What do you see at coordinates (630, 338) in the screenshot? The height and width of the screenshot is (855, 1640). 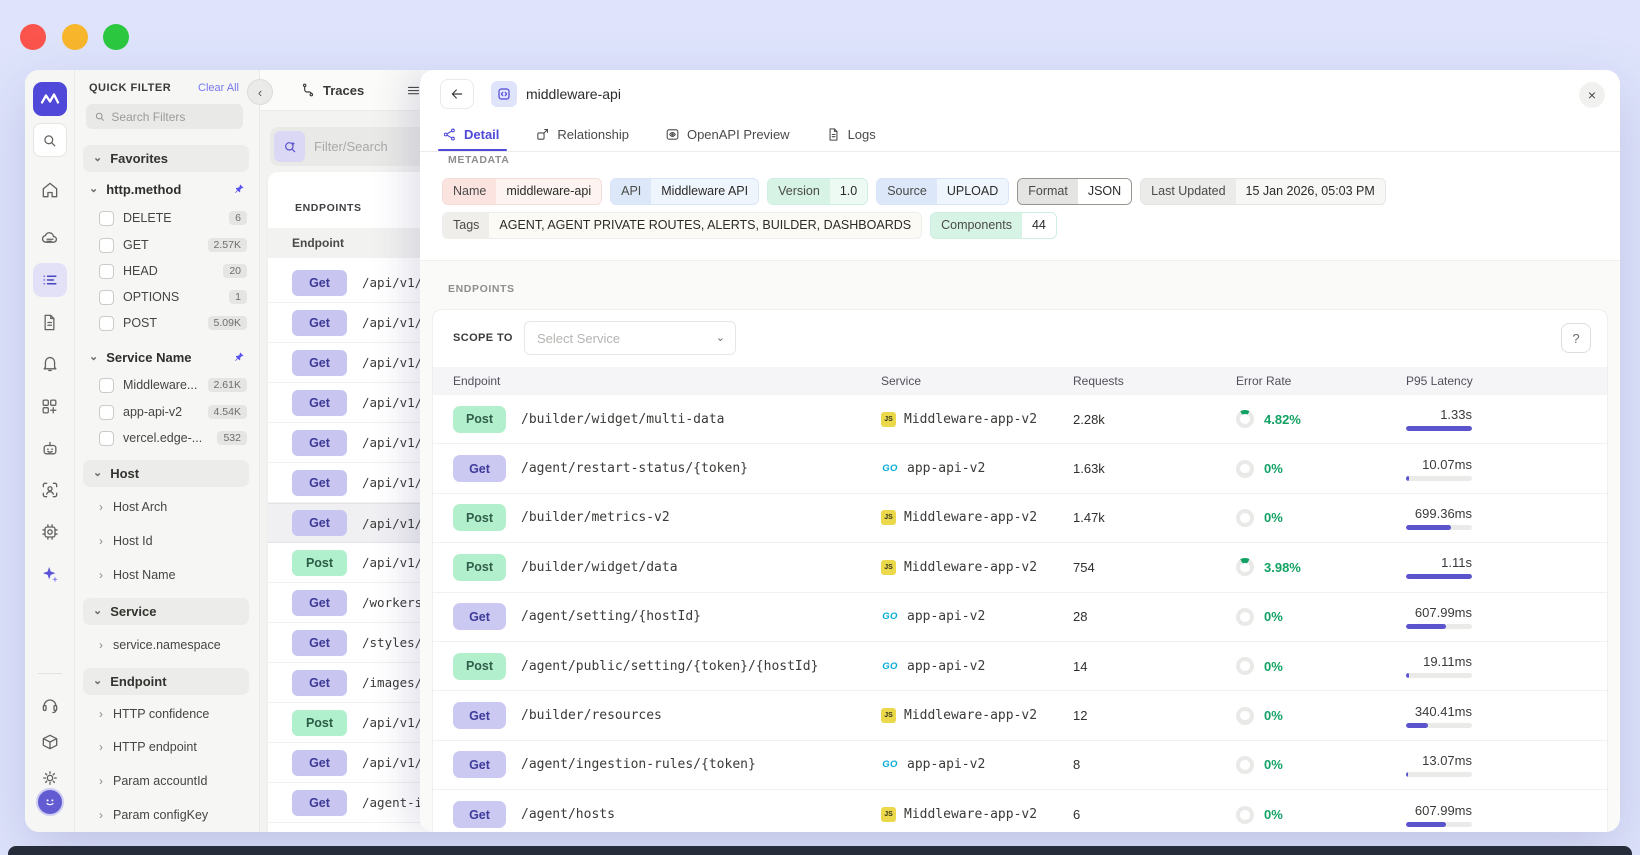 I see `service-select: Select Service ⌄` at bounding box center [630, 338].